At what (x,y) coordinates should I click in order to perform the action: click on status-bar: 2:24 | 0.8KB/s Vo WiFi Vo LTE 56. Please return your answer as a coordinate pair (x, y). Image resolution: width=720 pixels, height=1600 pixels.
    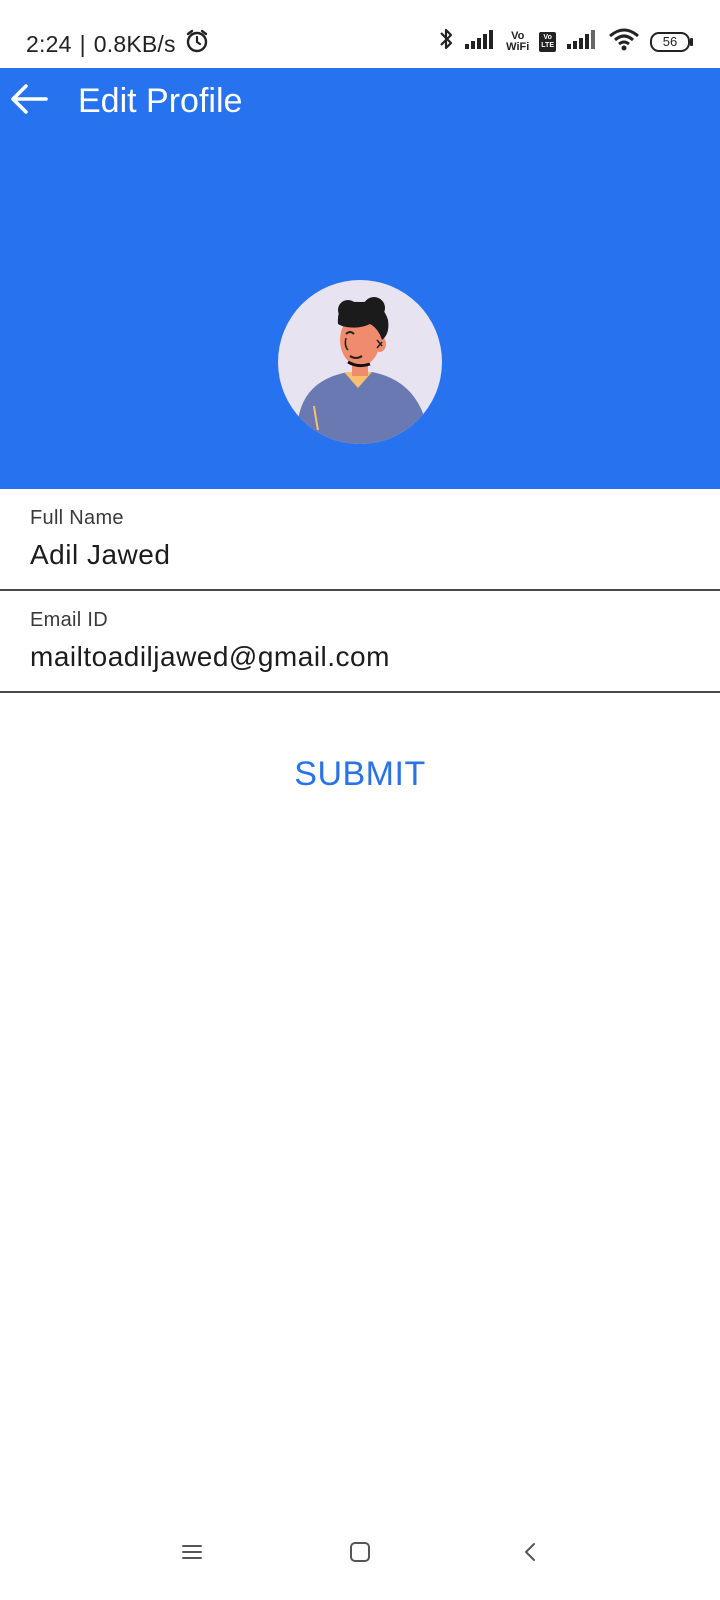
    Looking at the image, I should click on (360, 34).